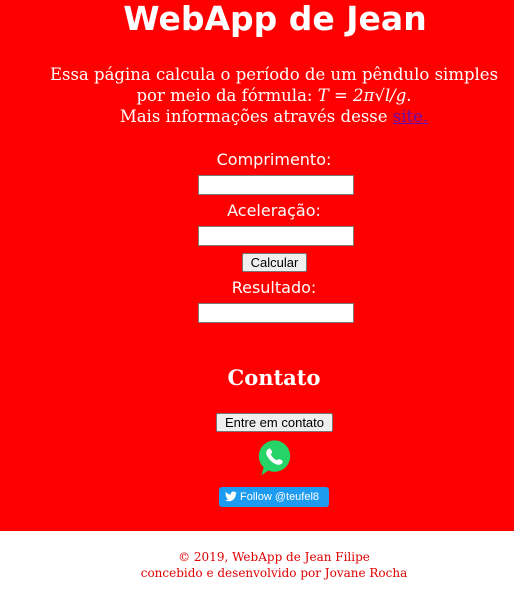 Image resolution: width=514 pixels, height=600 pixels. Describe the element at coordinates (227, 95) in the screenshot. I see `intro-line-2-prefix: por meio da fórmula:` at that location.